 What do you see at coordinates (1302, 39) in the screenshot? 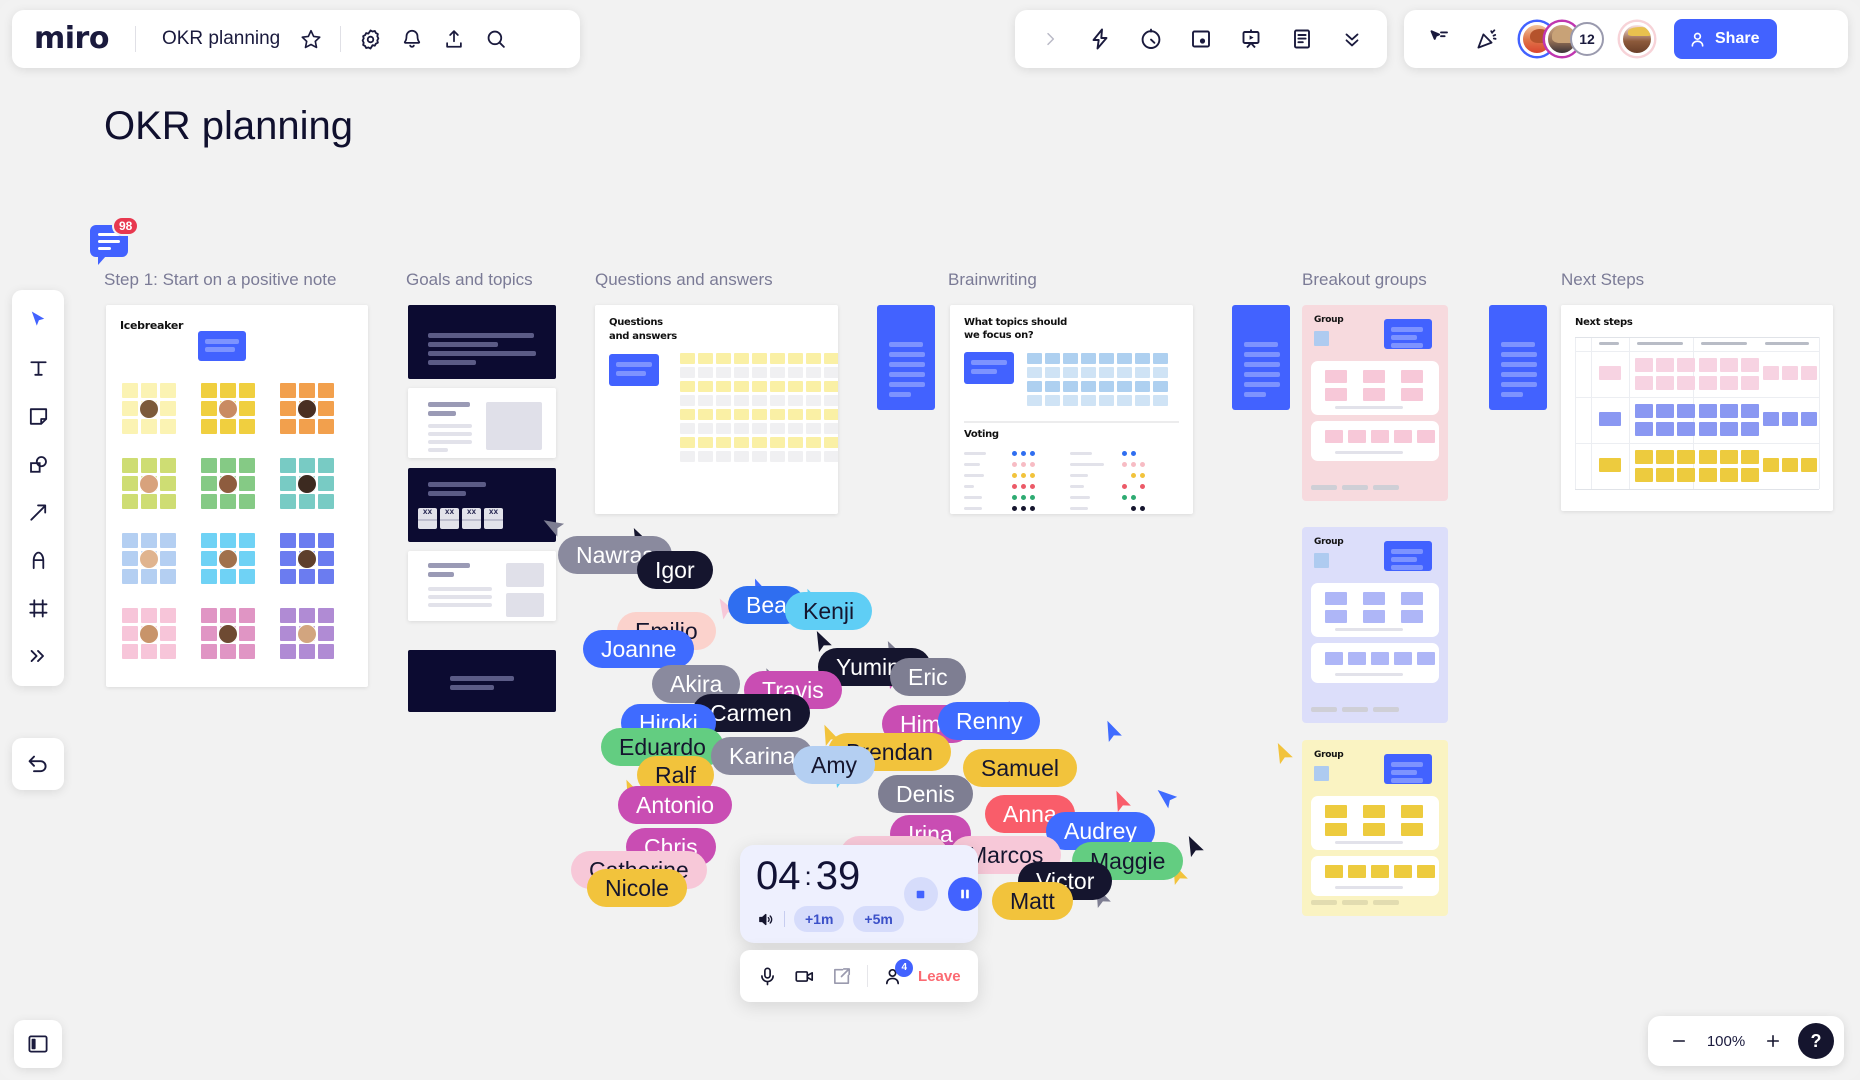
I see `notes-icon` at bounding box center [1302, 39].